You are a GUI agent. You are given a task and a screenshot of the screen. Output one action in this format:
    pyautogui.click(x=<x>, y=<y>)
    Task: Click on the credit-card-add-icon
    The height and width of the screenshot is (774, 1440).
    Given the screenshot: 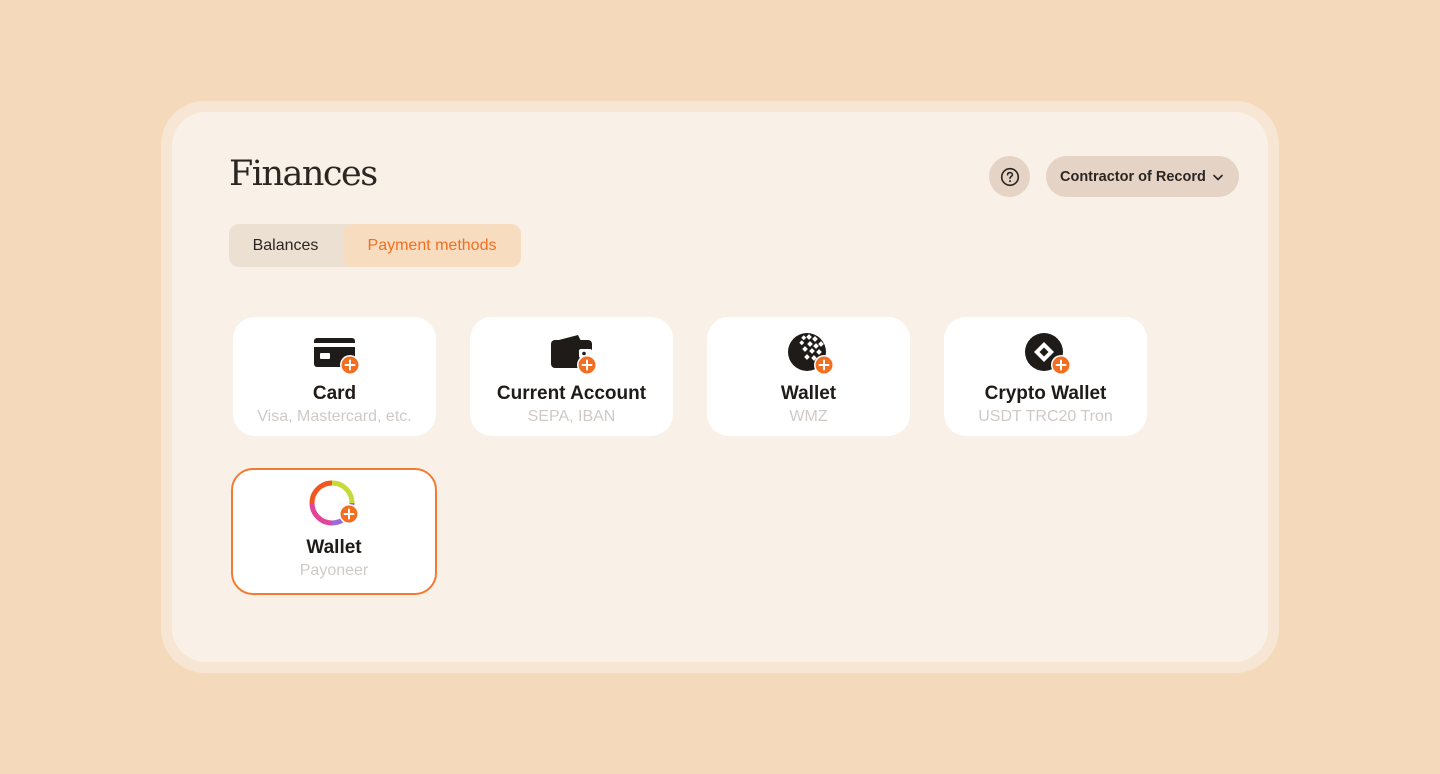 What is the action you would take?
    pyautogui.click(x=336, y=356)
    